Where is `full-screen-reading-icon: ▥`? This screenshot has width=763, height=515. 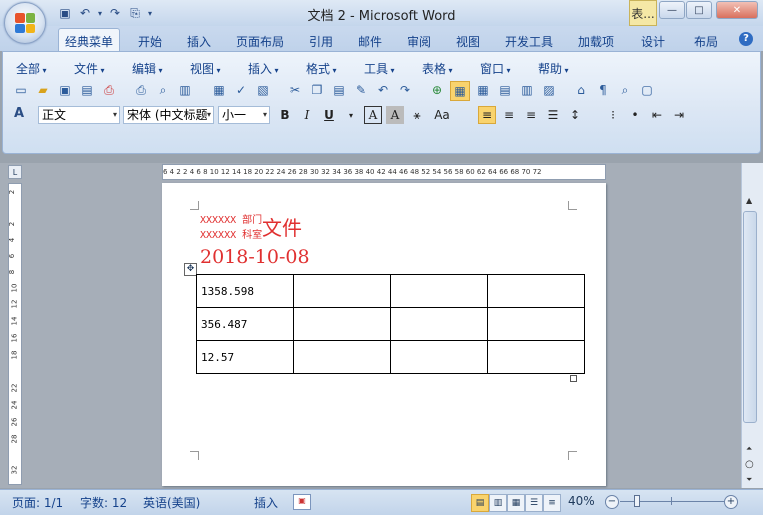
full-screen-reading-icon: ▥ is located at coordinates (498, 503).